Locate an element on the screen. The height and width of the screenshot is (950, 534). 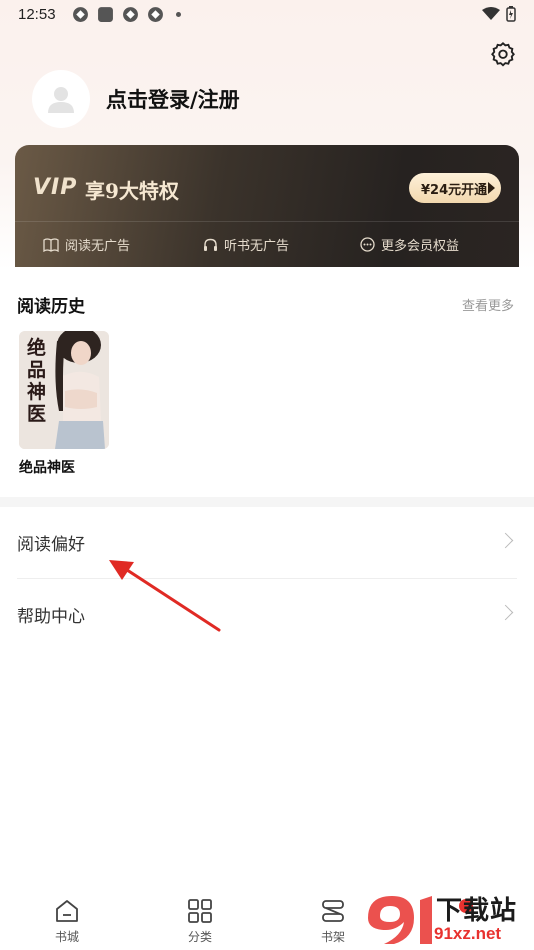
menu-help-center: 帮助中心 is located at coordinates (267, 614).